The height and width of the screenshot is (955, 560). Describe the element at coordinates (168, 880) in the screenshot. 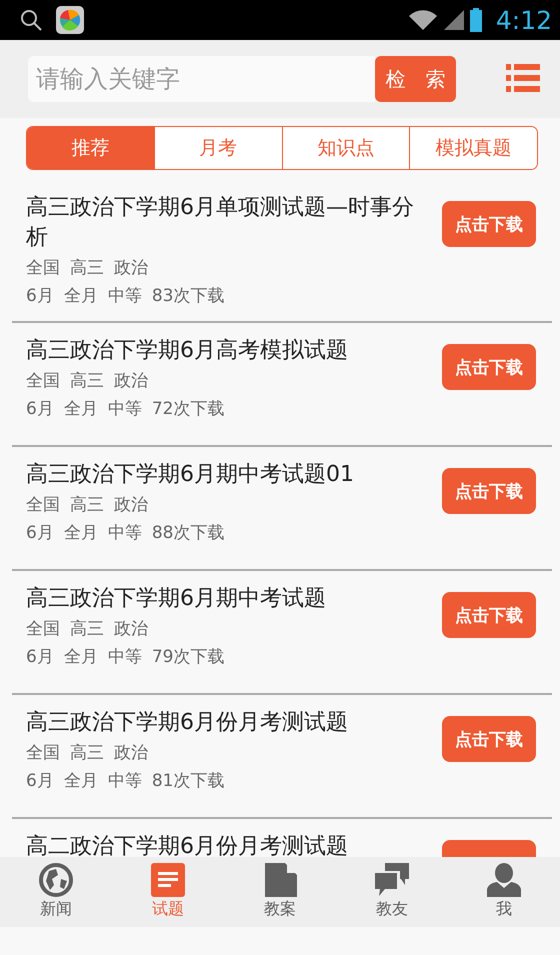

I see `document-icon` at that location.